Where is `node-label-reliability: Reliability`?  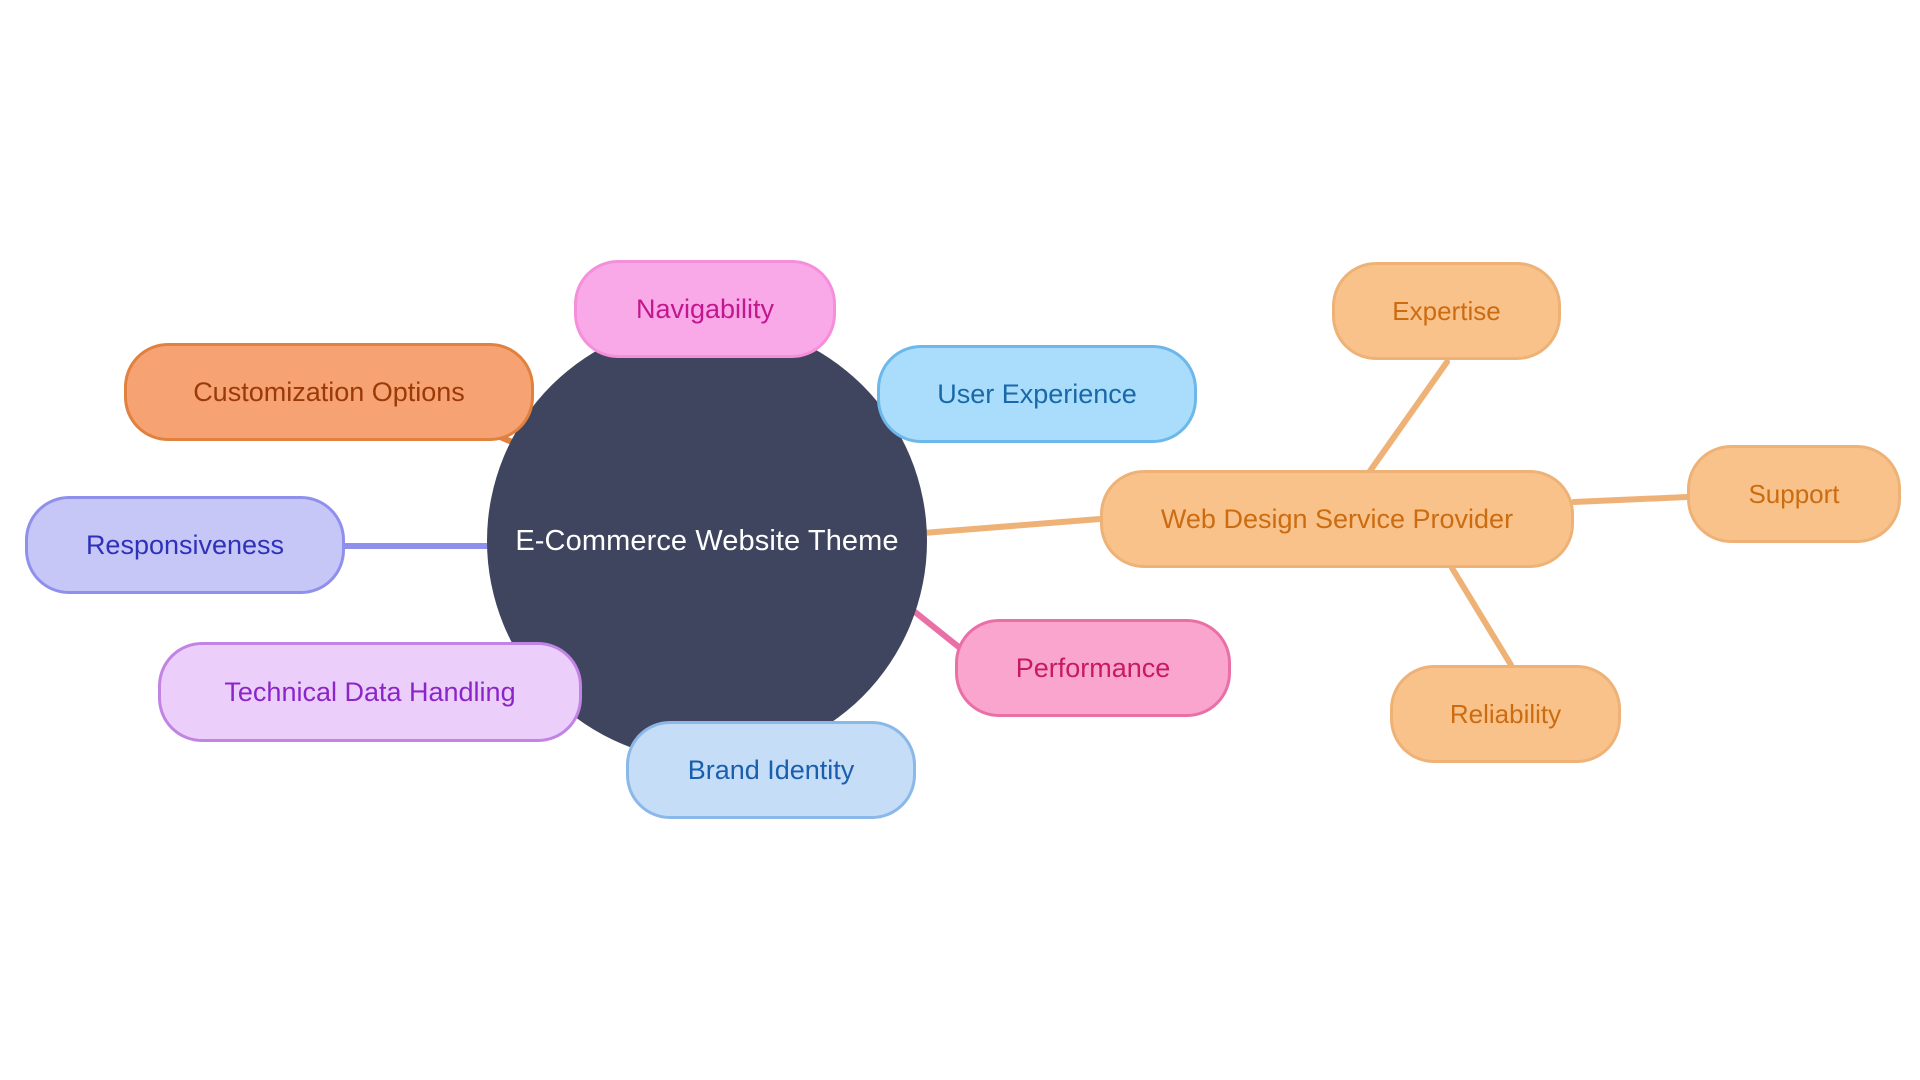
node-label-reliability: Reliability is located at coordinates (1505, 714).